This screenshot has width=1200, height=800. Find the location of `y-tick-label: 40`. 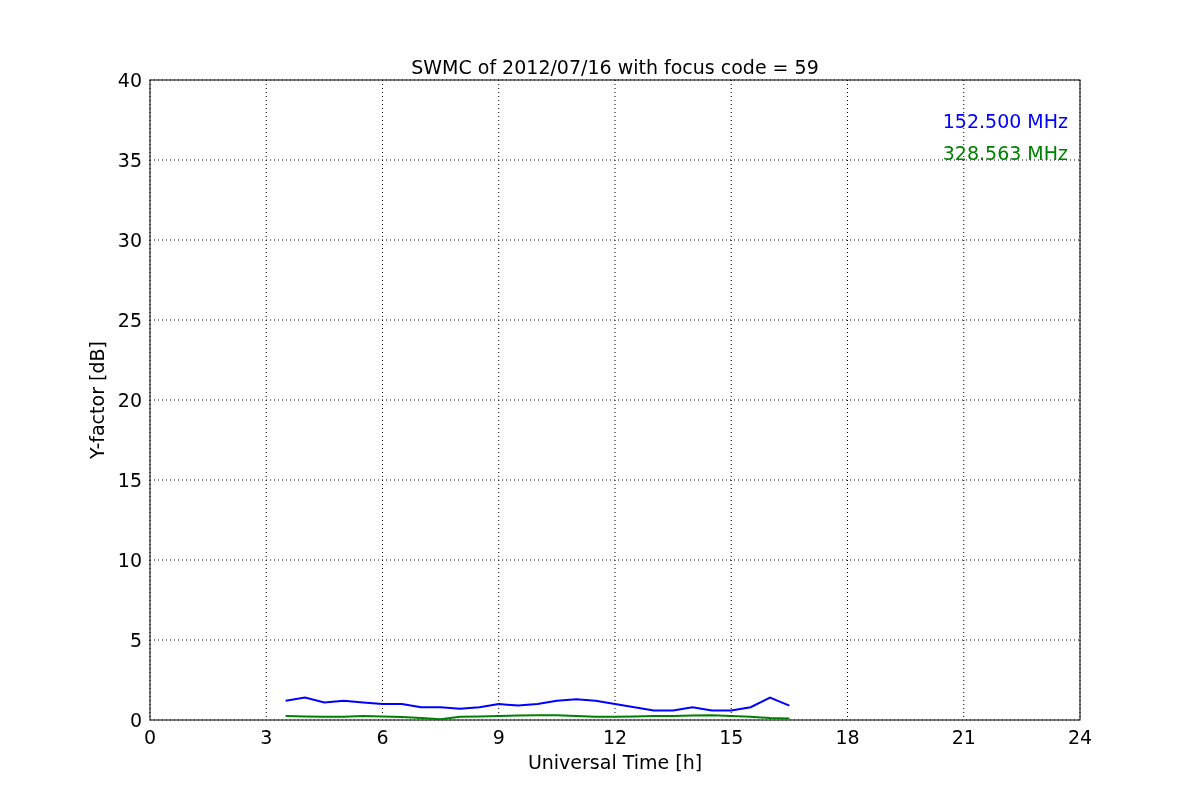

y-tick-label: 40 is located at coordinates (129, 80).